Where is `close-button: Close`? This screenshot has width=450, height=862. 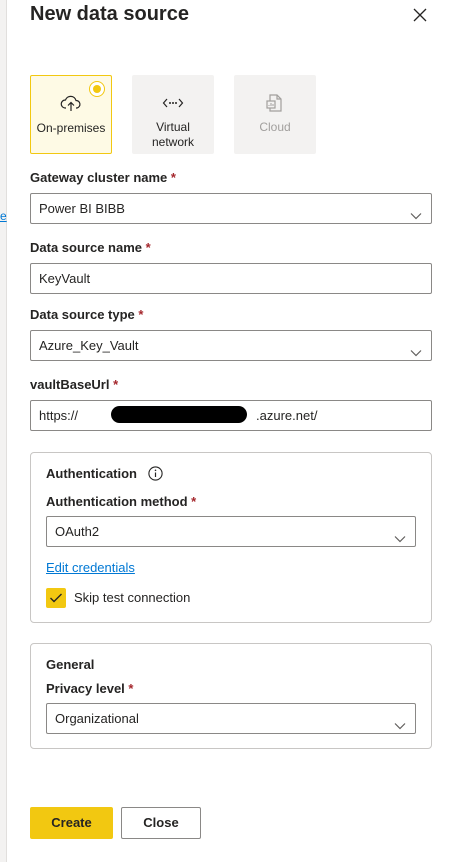 close-button: Close is located at coordinates (161, 823).